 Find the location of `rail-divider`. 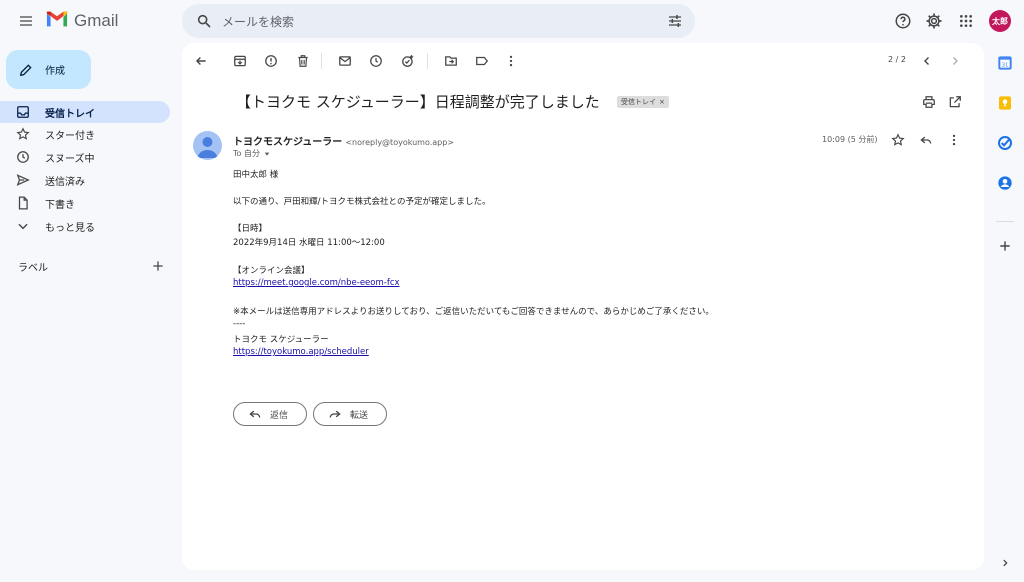

rail-divider is located at coordinates (1005, 221).